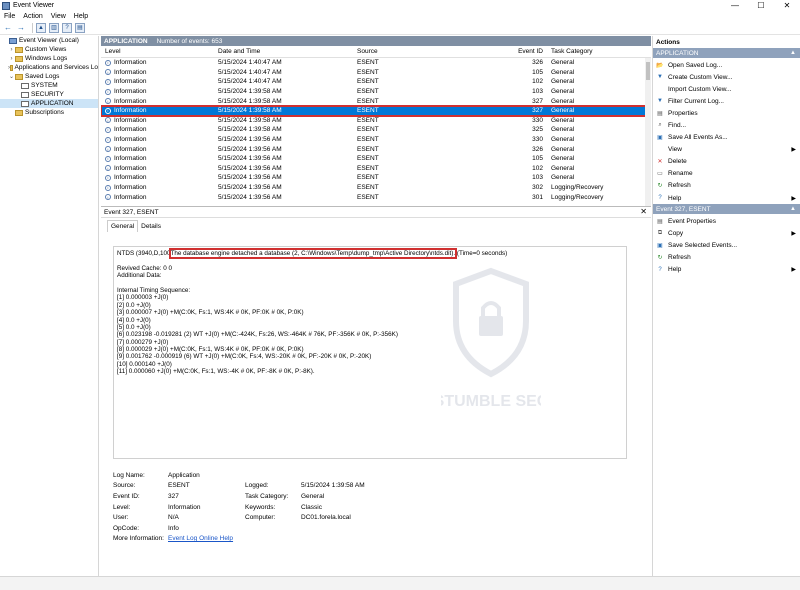  What do you see at coordinates (151, 226) in the screenshot?
I see `tab-details: Details` at bounding box center [151, 226].